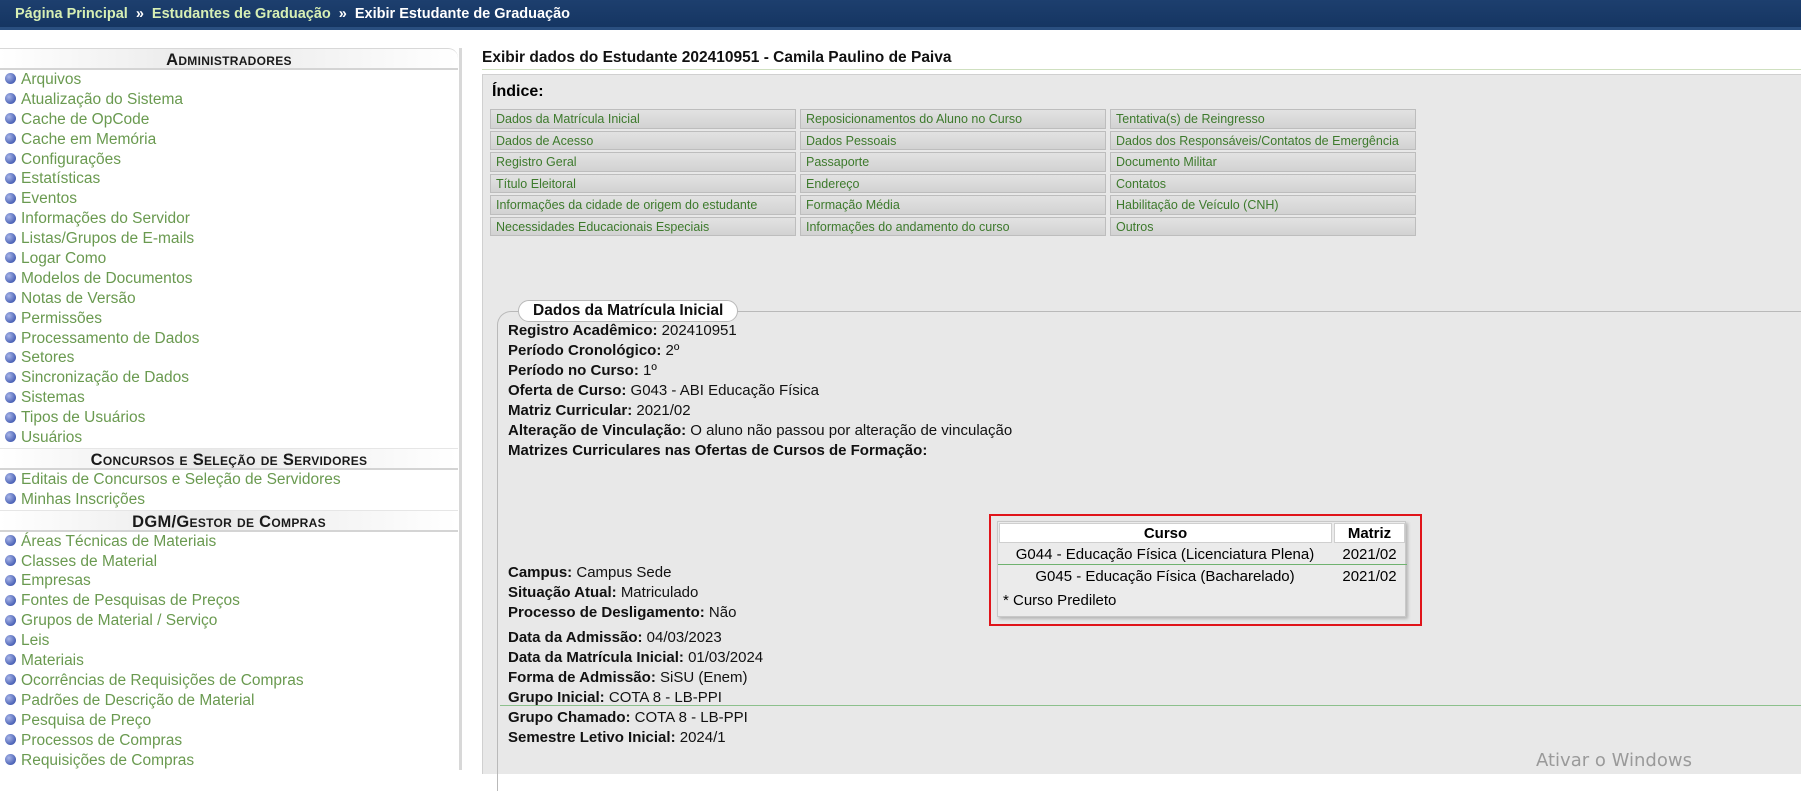 The image size is (1801, 791). Describe the element at coordinates (232, 661) in the screenshot. I see `sidebar-item: Materiais` at that location.